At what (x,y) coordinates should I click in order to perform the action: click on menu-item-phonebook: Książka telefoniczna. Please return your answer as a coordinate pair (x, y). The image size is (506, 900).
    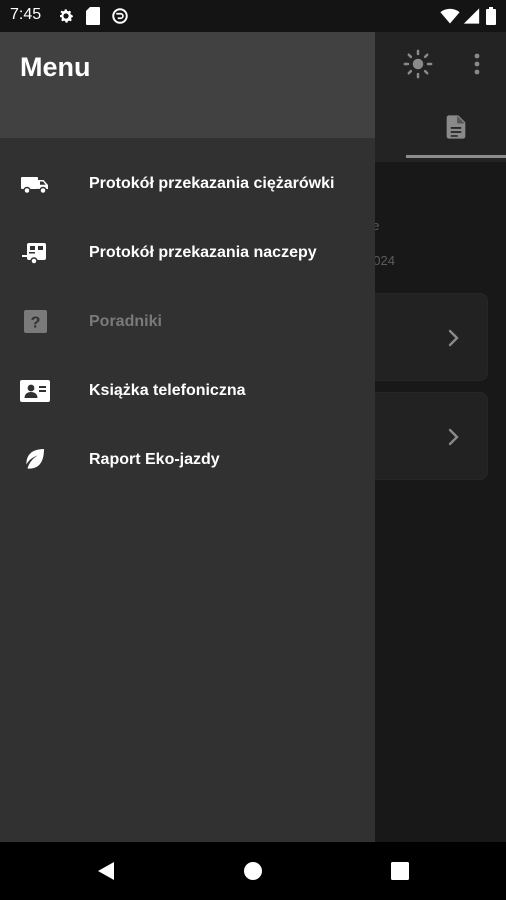
    Looking at the image, I should click on (187, 390).